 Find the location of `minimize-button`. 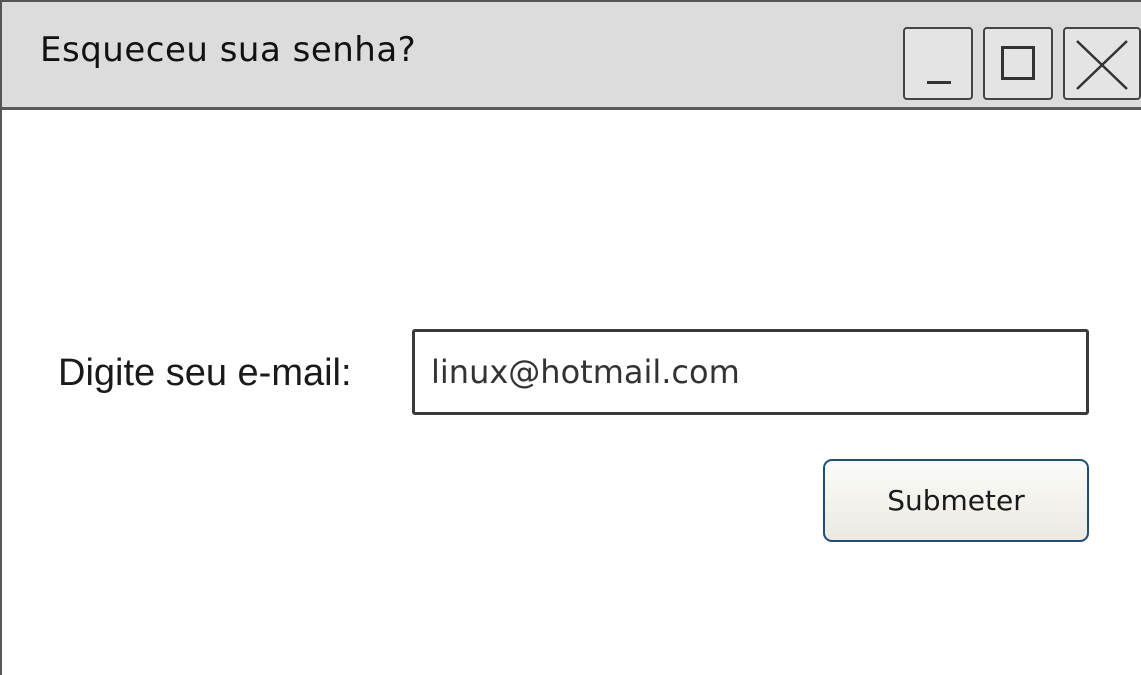

minimize-button is located at coordinates (938, 63).